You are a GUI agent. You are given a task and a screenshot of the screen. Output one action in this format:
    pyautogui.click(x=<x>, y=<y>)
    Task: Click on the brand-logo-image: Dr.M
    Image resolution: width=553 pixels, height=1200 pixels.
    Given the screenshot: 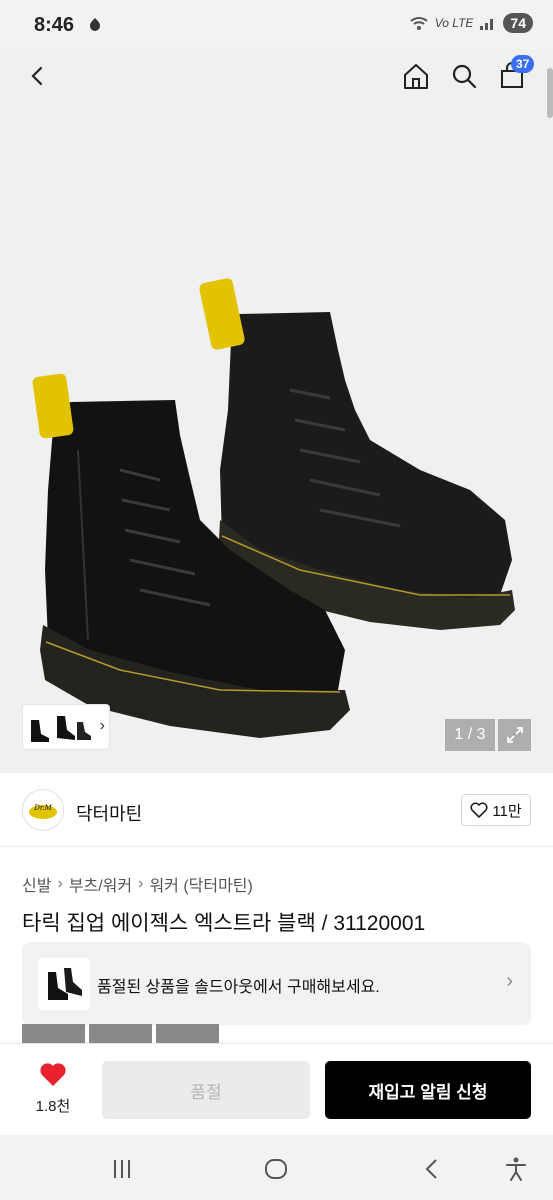 What is the action you would take?
    pyautogui.click(x=43, y=811)
    